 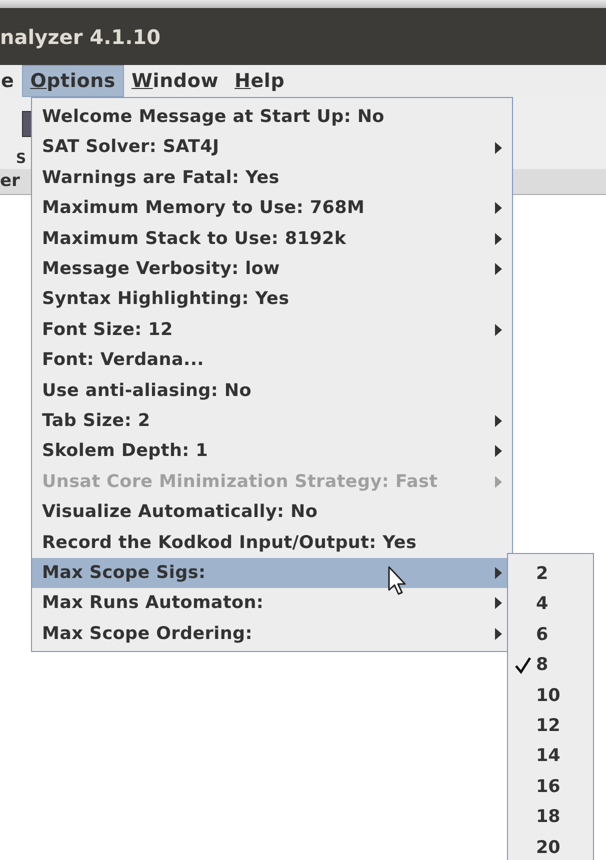 What do you see at coordinates (548, 817) in the screenshot?
I see `submenu-item: 18` at bounding box center [548, 817].